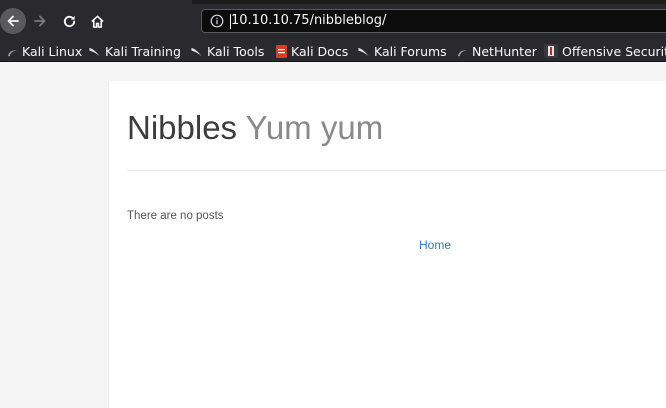 Image resolution: width=666 pixels, height=408 pixels. I want to click on url-text: 10.10.10.75/nibbleblog/, so click(308, 20).